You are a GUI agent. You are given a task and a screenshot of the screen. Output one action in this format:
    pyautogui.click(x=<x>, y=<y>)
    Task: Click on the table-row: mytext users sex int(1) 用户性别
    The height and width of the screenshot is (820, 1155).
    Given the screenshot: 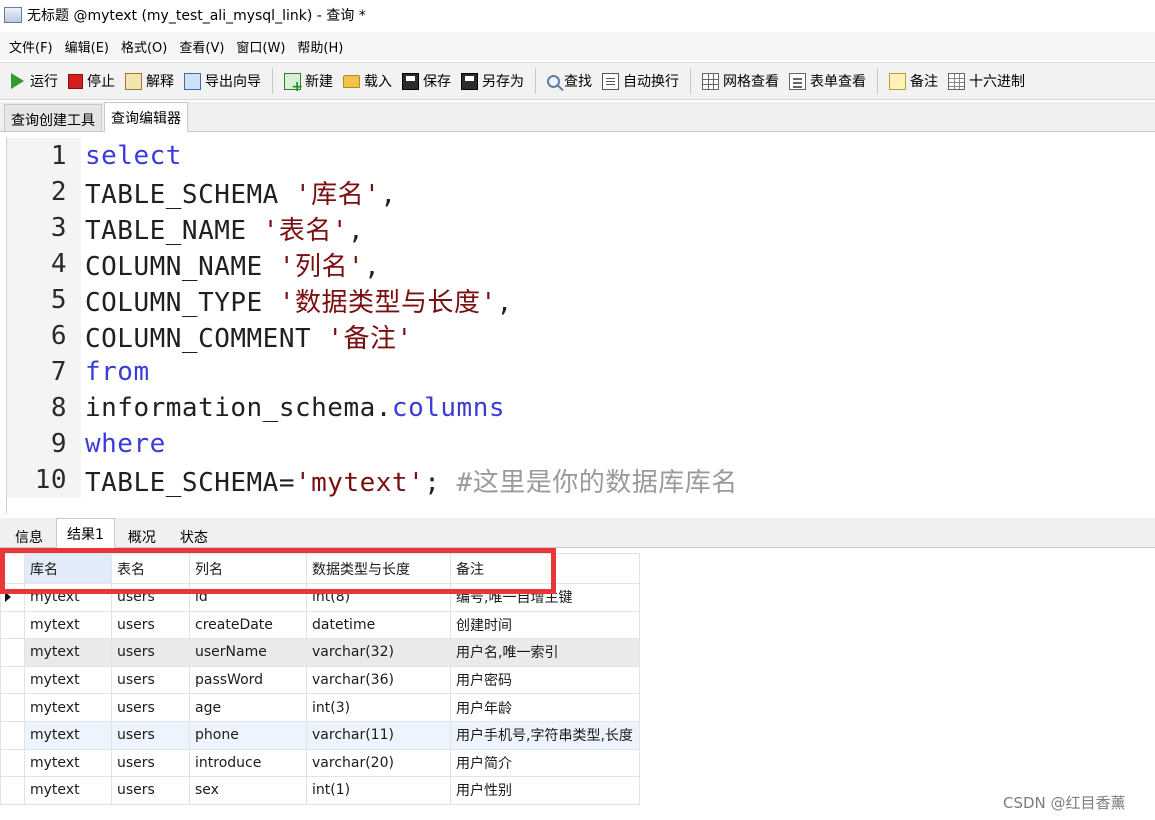 What is the action you would take?
    pyautogui.click(x=320, y=790)
    